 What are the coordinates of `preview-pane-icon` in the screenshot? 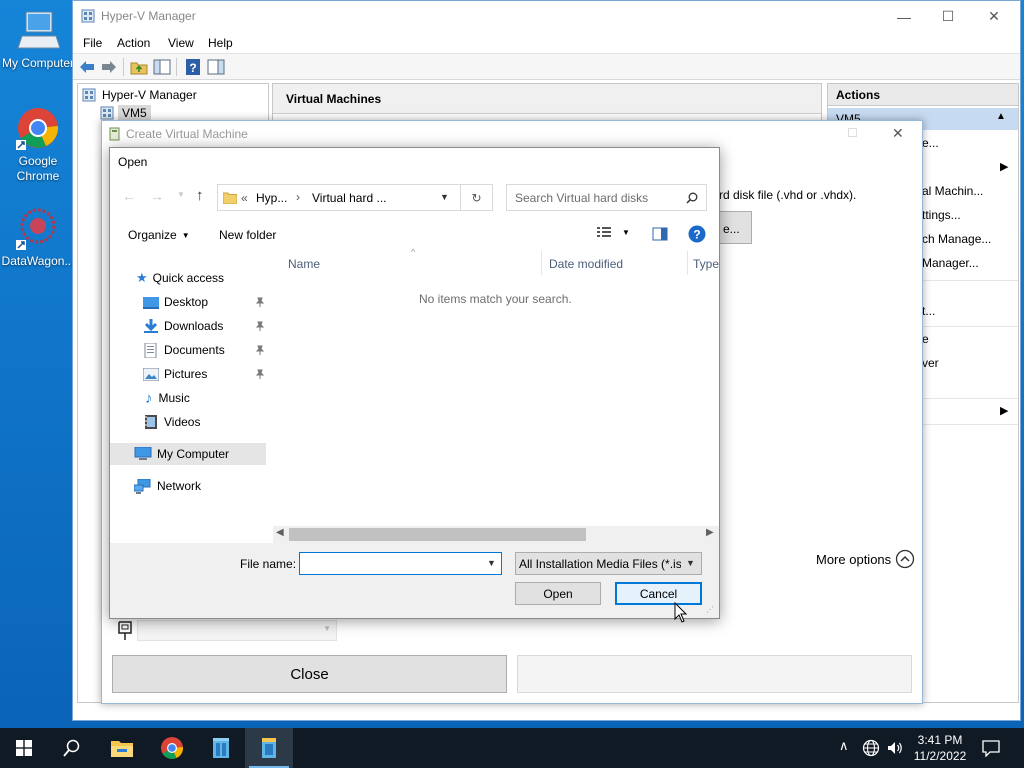 It's located at (660, 234).